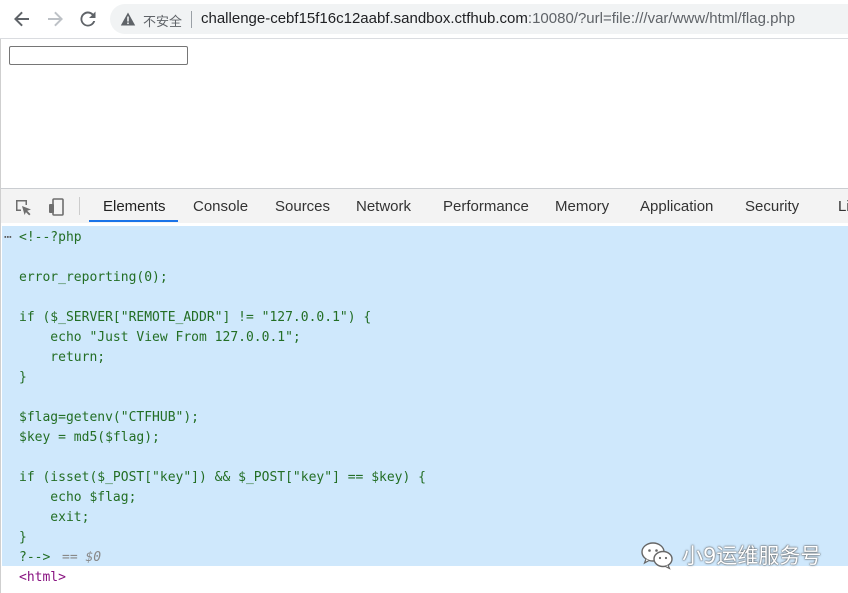 This screenshot has width=848, height=593. Describe the element at coordinates (772, 205) in the screenshot. I see `tab-security: Security` at that location.